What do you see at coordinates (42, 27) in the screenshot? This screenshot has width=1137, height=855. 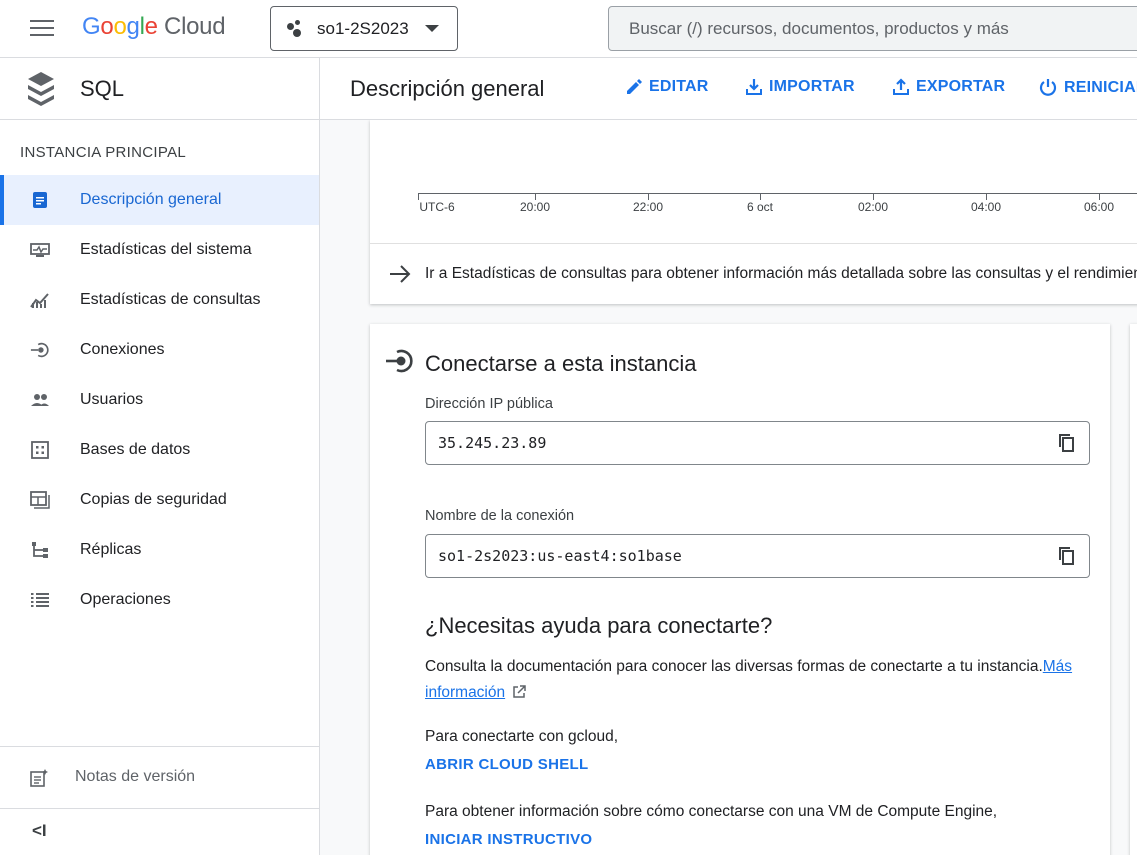 I see `hamburger-menu-icon` at bounding box center [42, 27].